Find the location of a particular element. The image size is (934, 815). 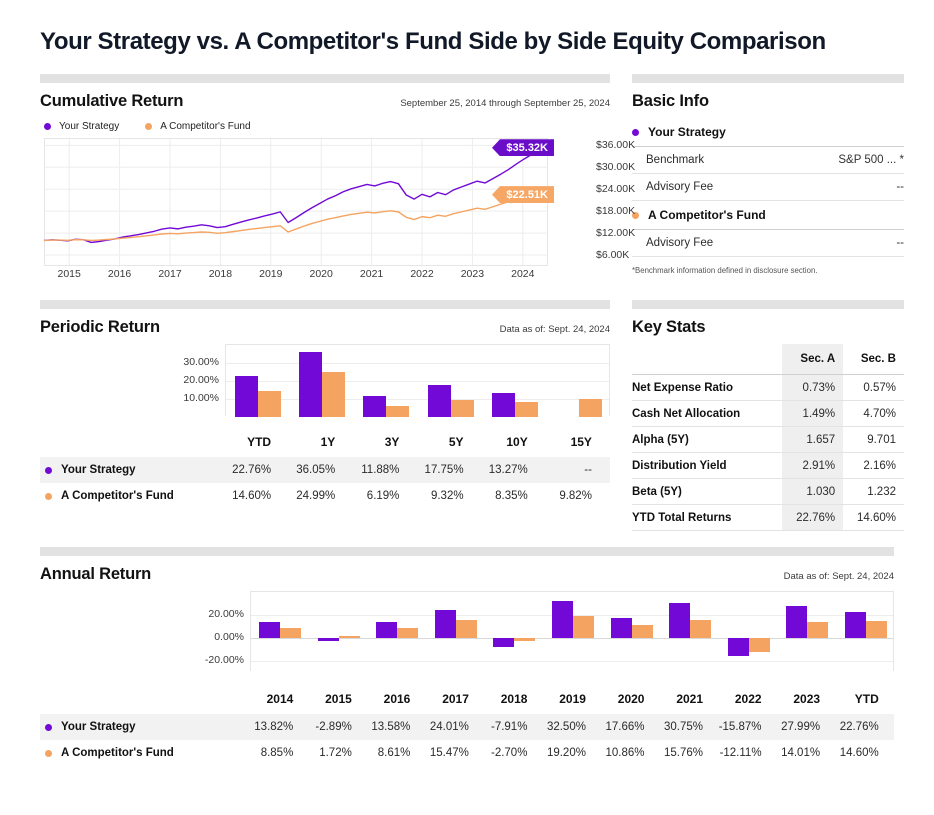

series-name-cell: Your Strategy is located at coordinates (132, 470).